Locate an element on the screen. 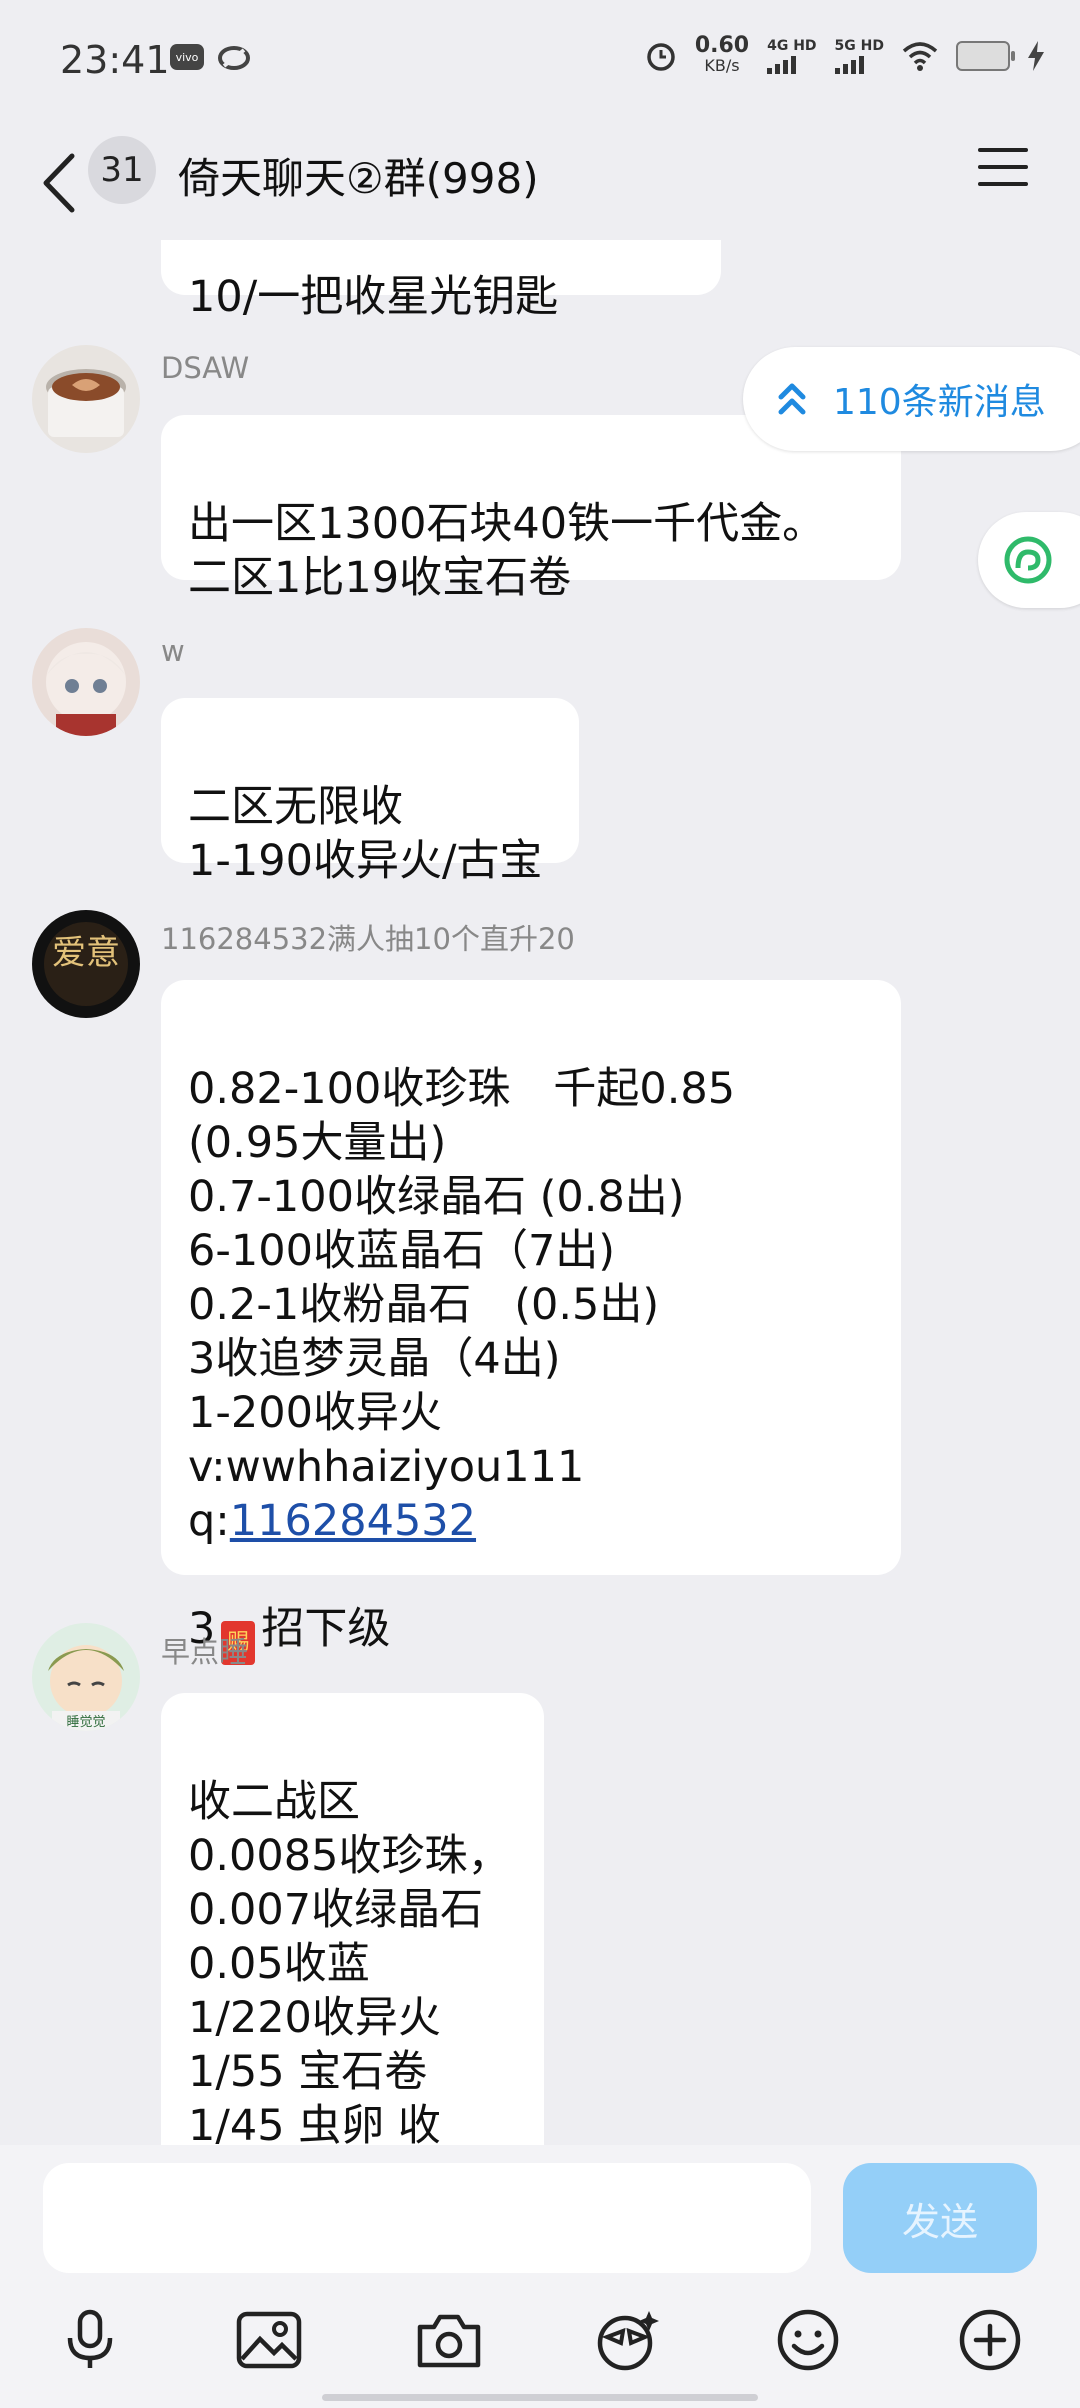  wifi-icon is located at coordinates (920, 56).